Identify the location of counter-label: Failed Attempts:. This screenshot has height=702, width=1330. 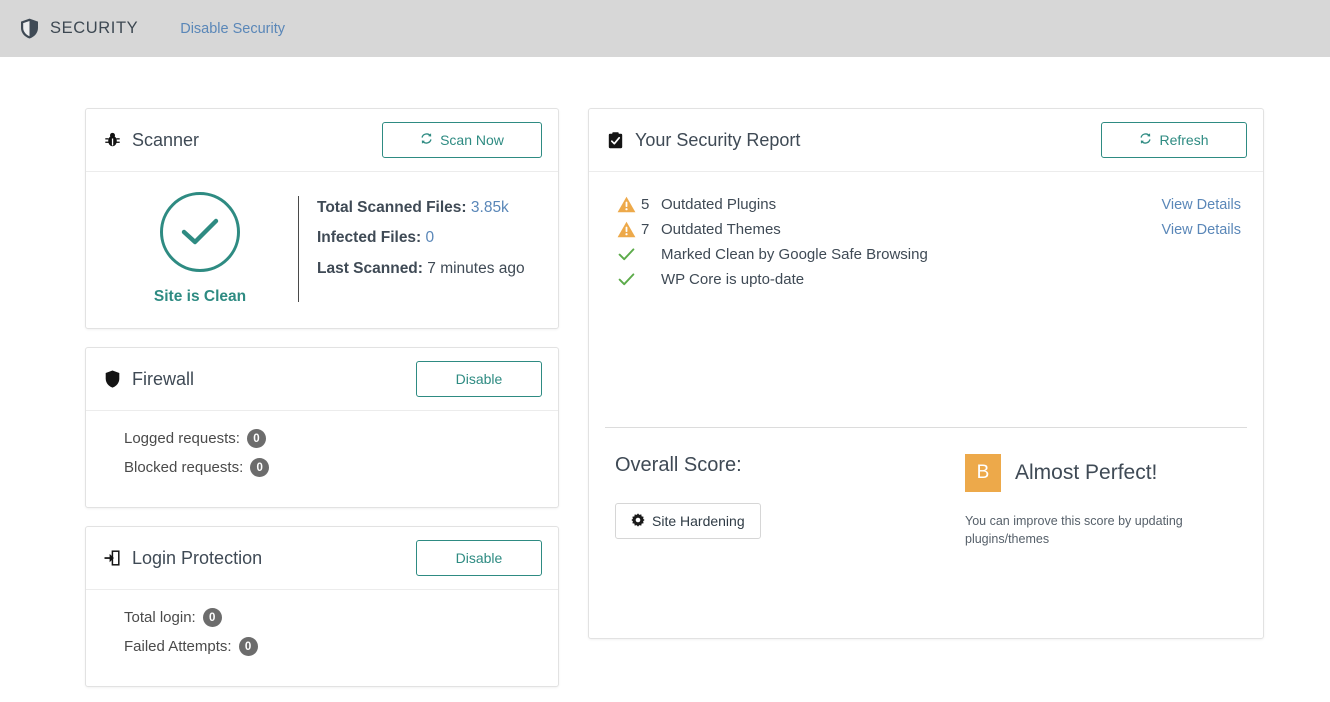
(178, 646).